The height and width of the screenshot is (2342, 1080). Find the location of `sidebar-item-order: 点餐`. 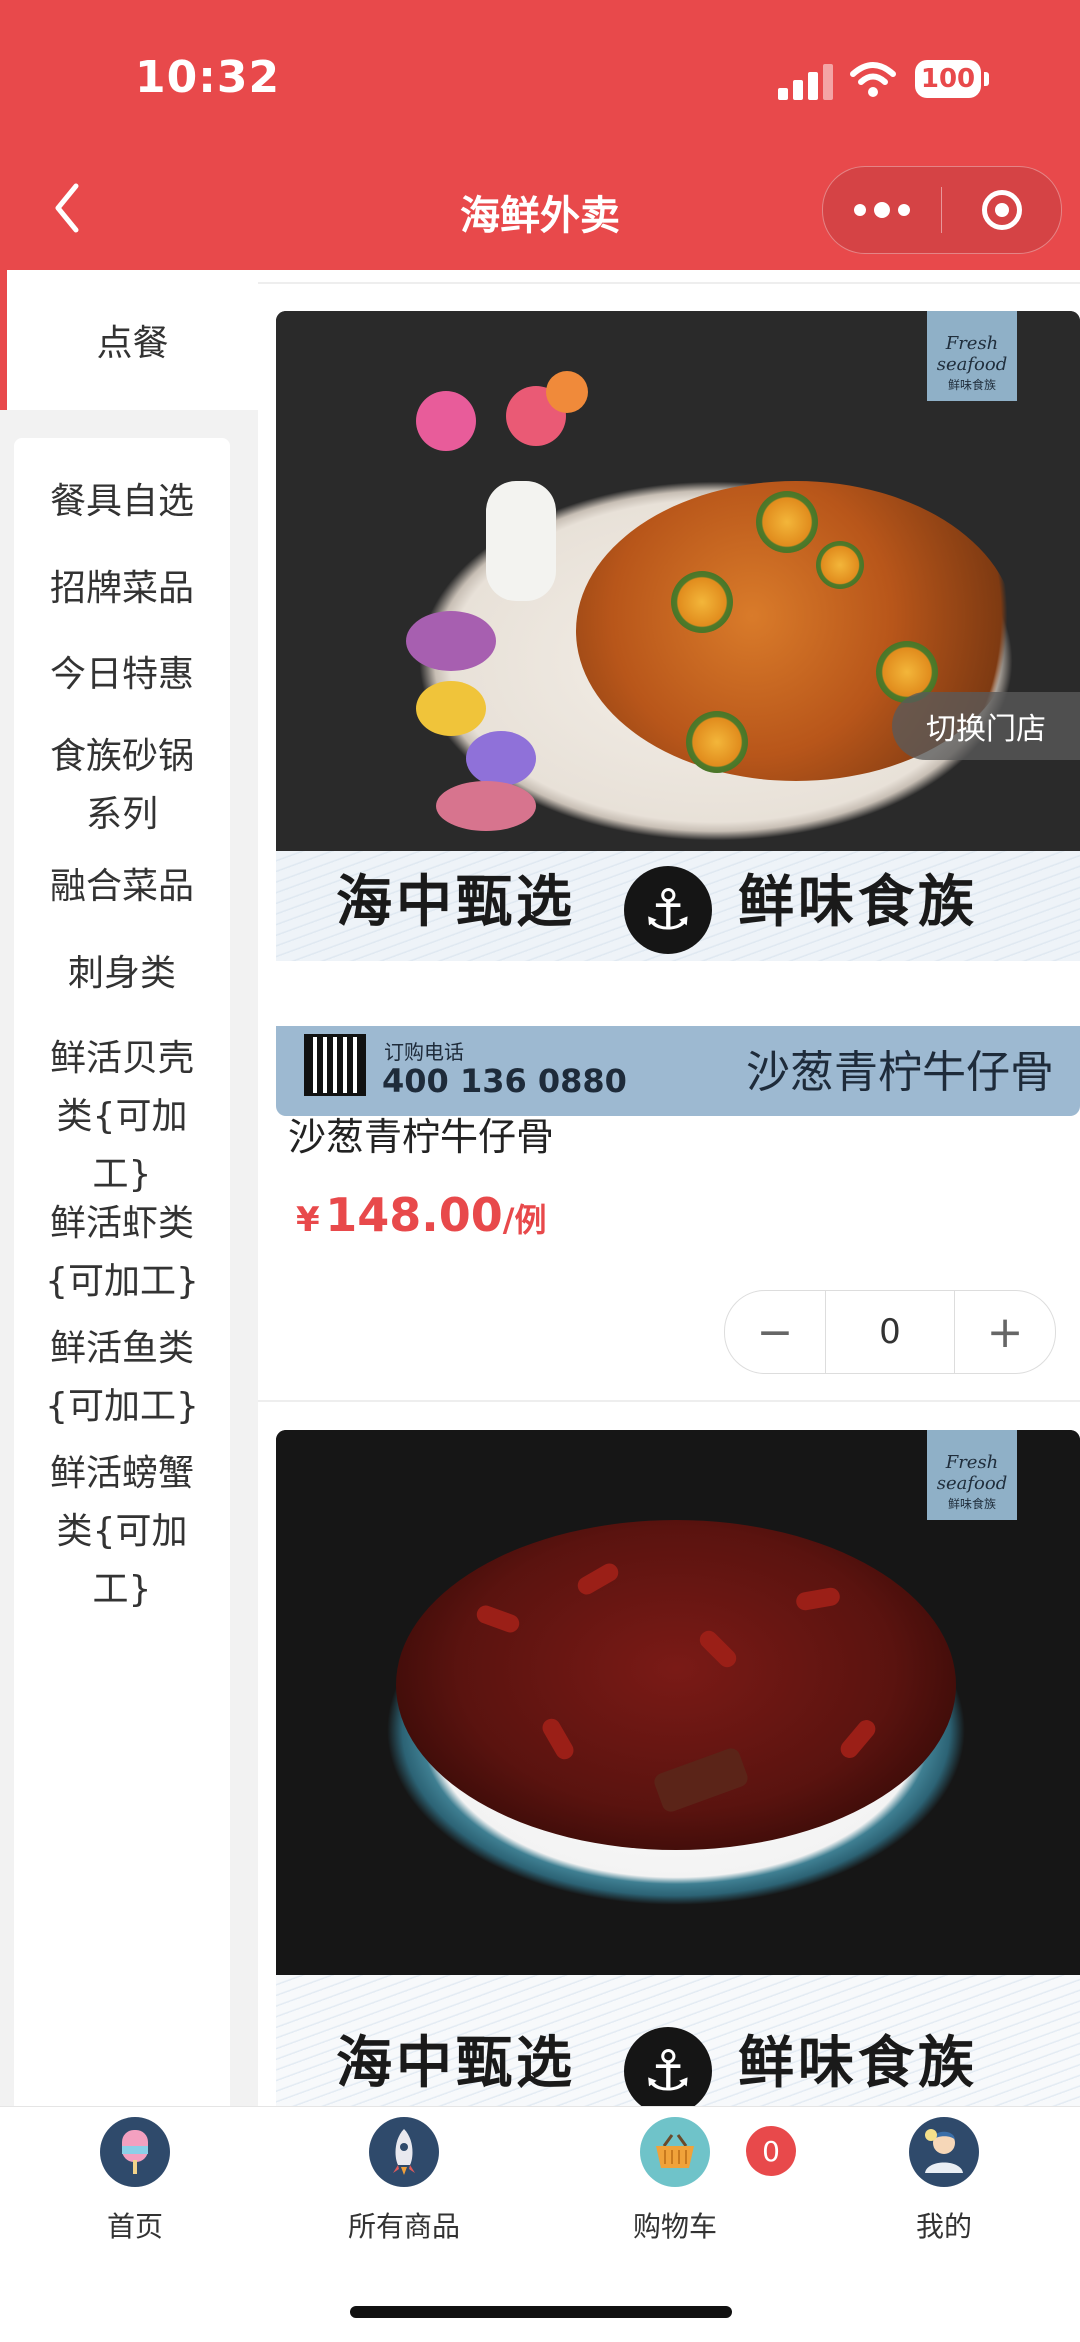

sidebar-item-order: 点餐 is located at coordinates (129, 340).